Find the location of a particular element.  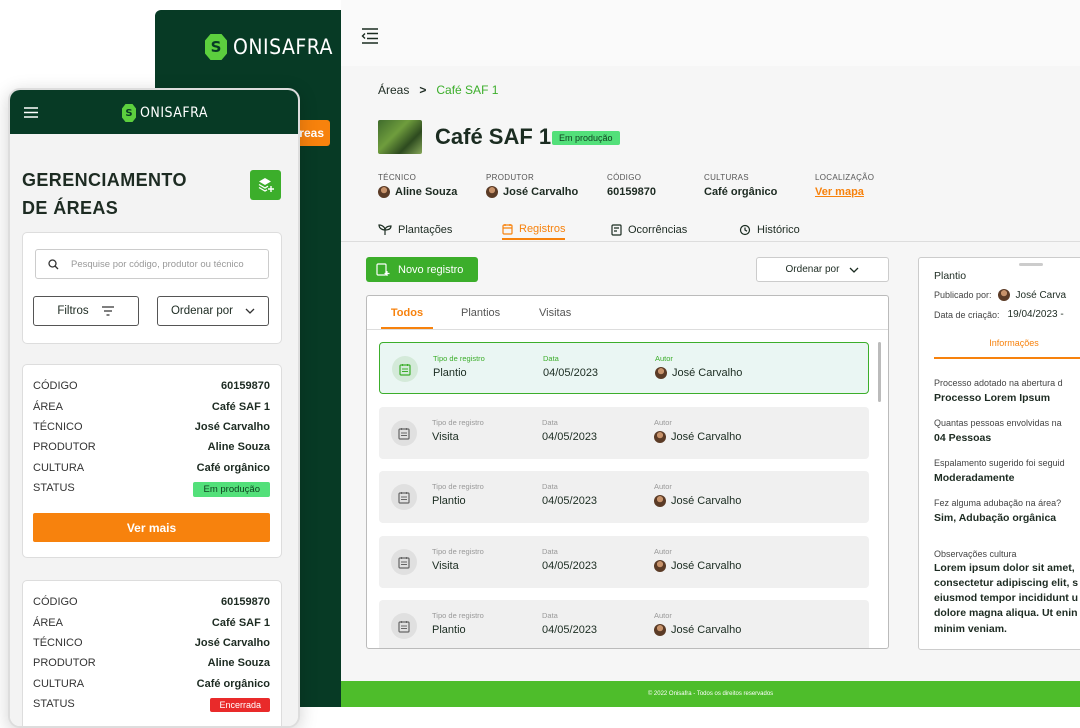

card-row-producer: PRODUTOR Aline Souza is located at coordinates (151, 447).